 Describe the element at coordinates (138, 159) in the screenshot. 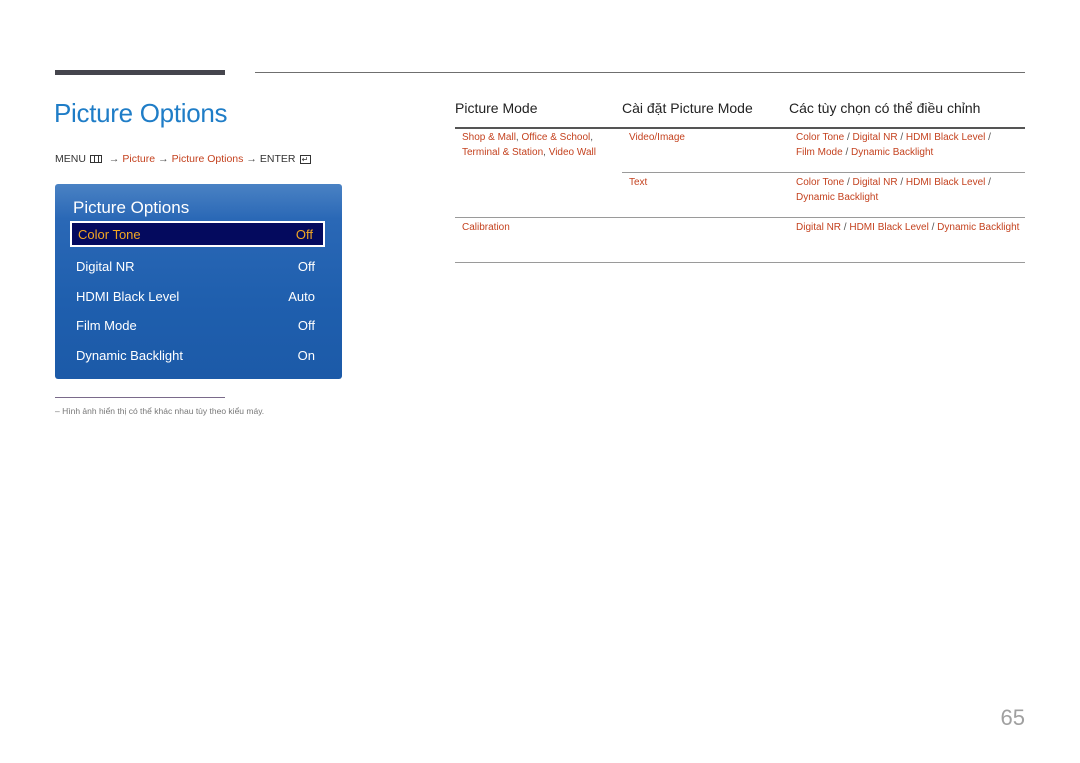

I see `breadcrumb-picture: Picture` at that location.